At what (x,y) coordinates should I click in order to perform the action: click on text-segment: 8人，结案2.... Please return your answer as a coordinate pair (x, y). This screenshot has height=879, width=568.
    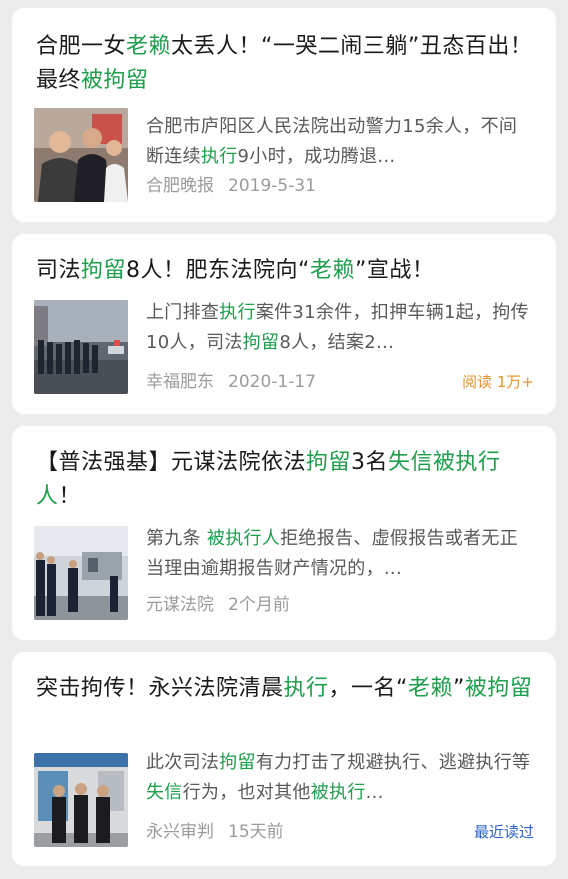
    Looking at the image, I should click on (337, 342).